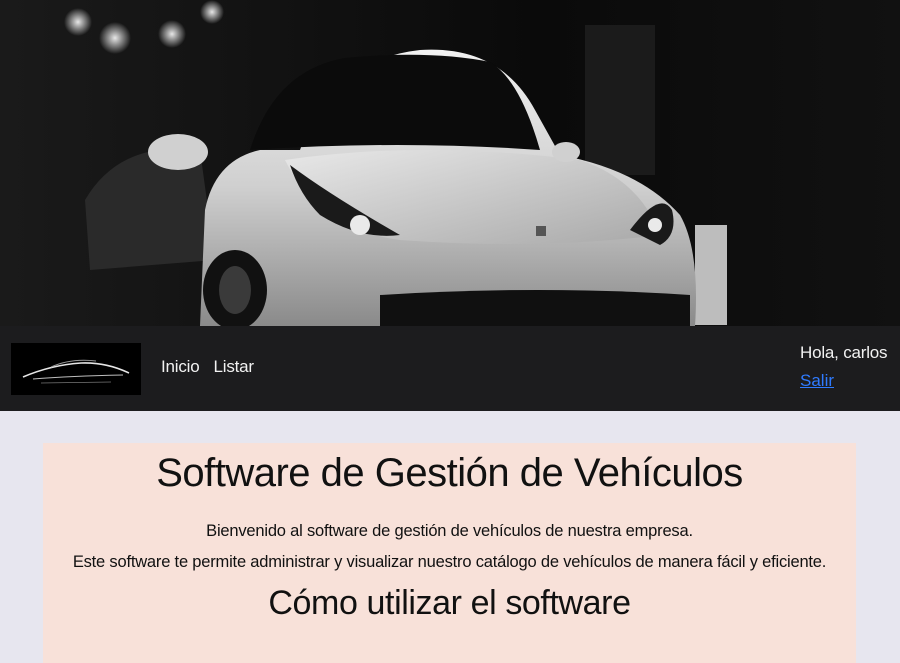 Image resolution: width=900 pixels, height=663 pixels. I want to click on top-navbar: Inicio Listar Hola, carlos Salir, so click(450, 368).